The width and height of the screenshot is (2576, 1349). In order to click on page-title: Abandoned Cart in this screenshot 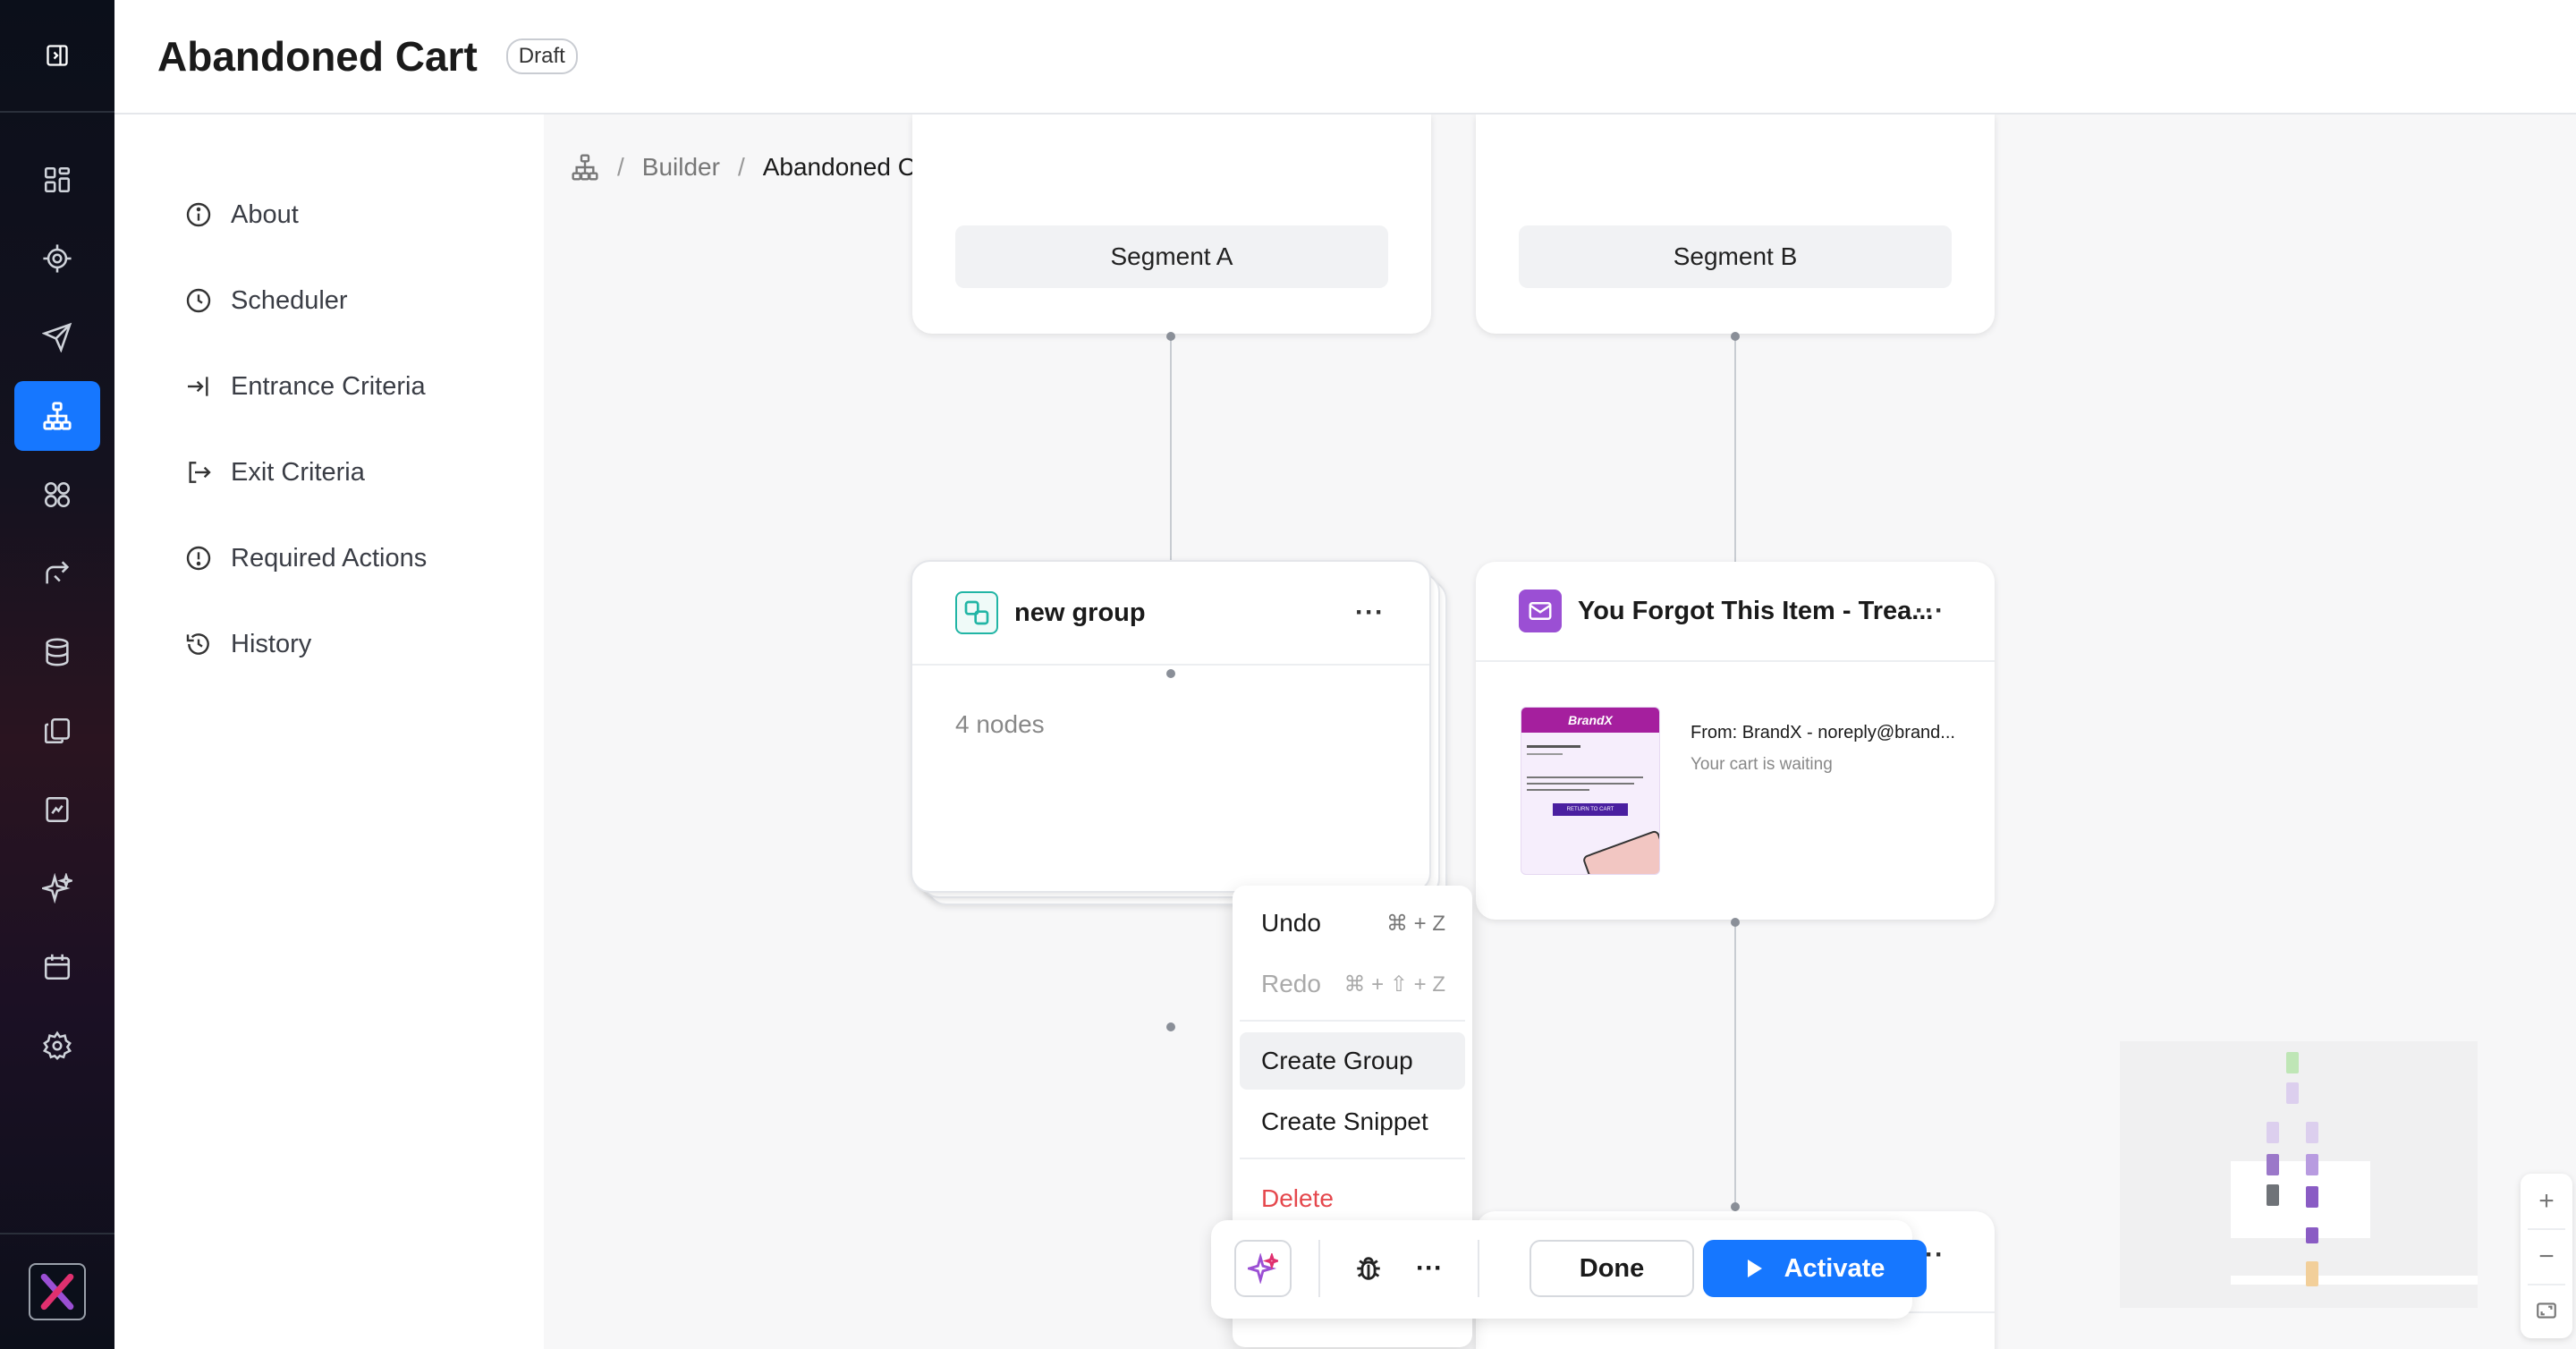, I will do `click(317, 56)`.